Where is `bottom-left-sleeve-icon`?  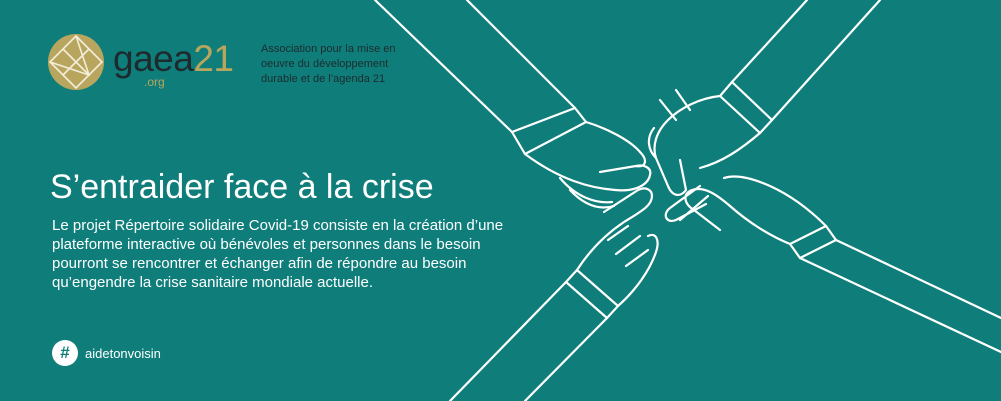 bottom-left-sleeve-icon is located at coordinates (528, 340).